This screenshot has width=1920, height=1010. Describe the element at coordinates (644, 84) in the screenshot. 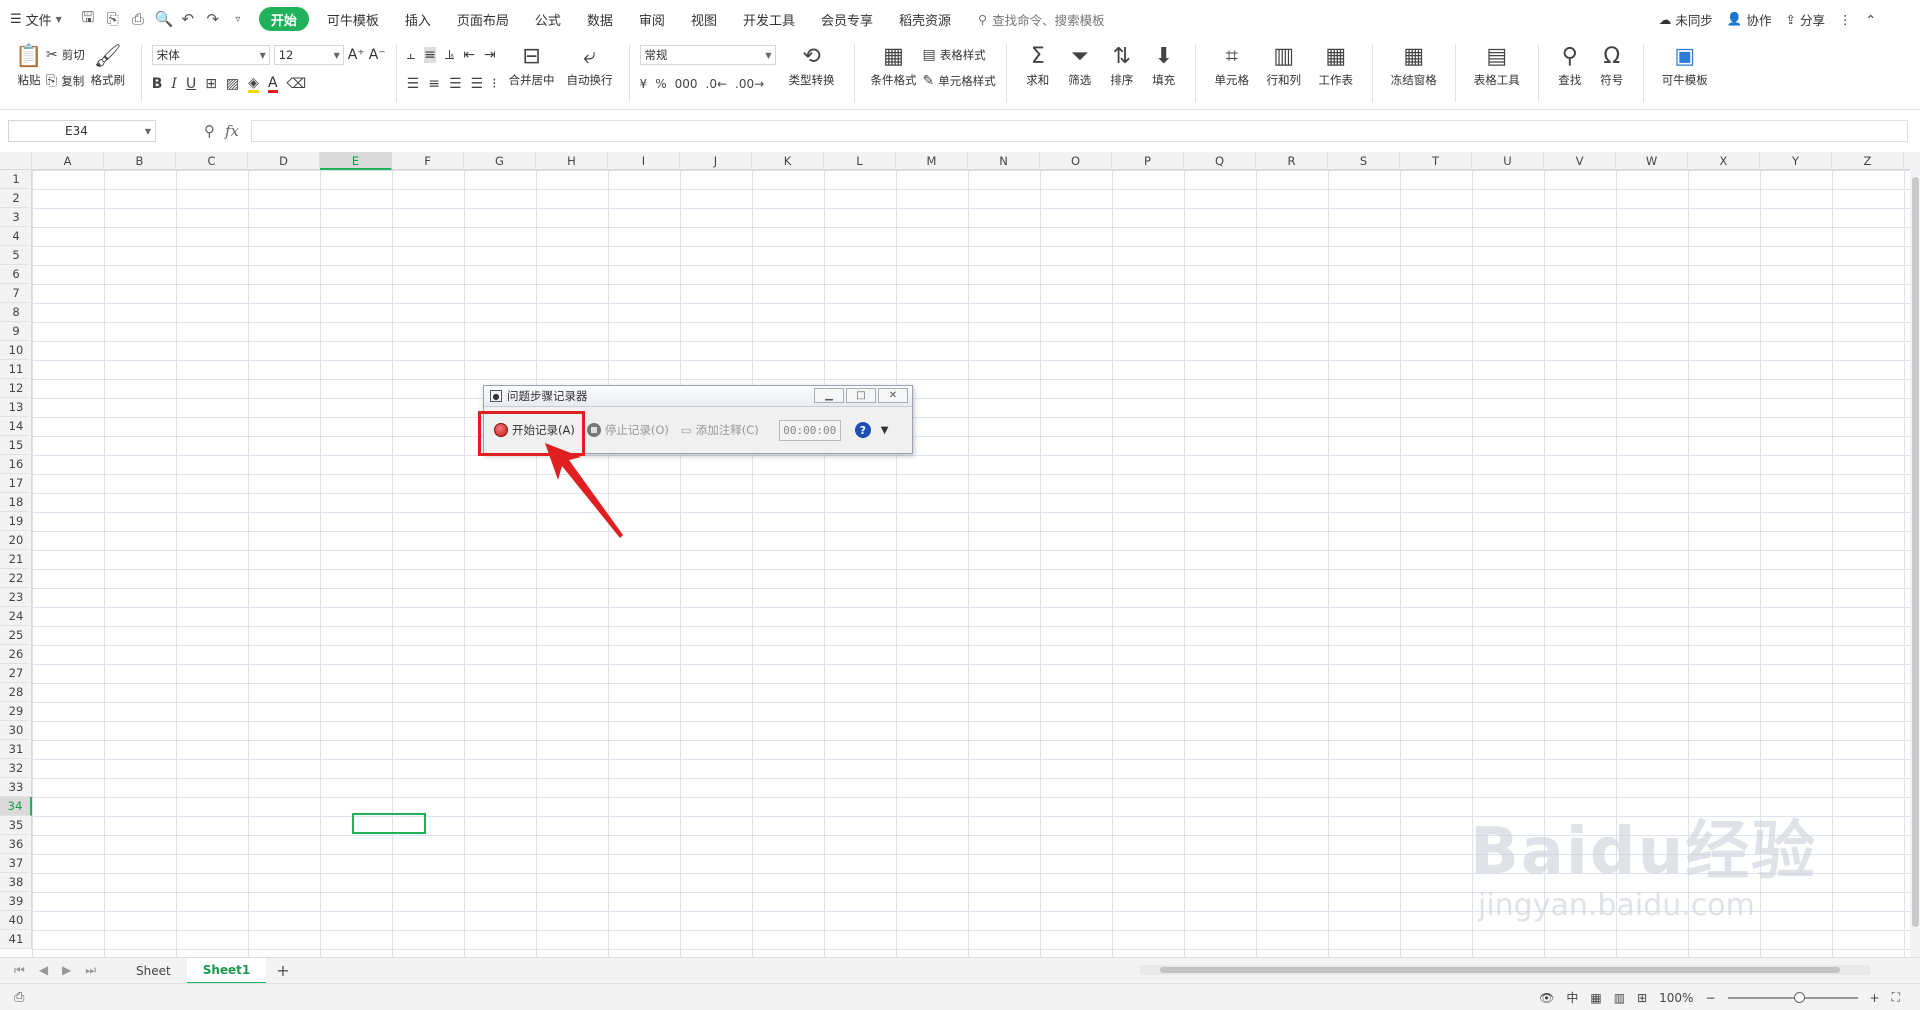

I see `currency-icon: ¥` at that location.